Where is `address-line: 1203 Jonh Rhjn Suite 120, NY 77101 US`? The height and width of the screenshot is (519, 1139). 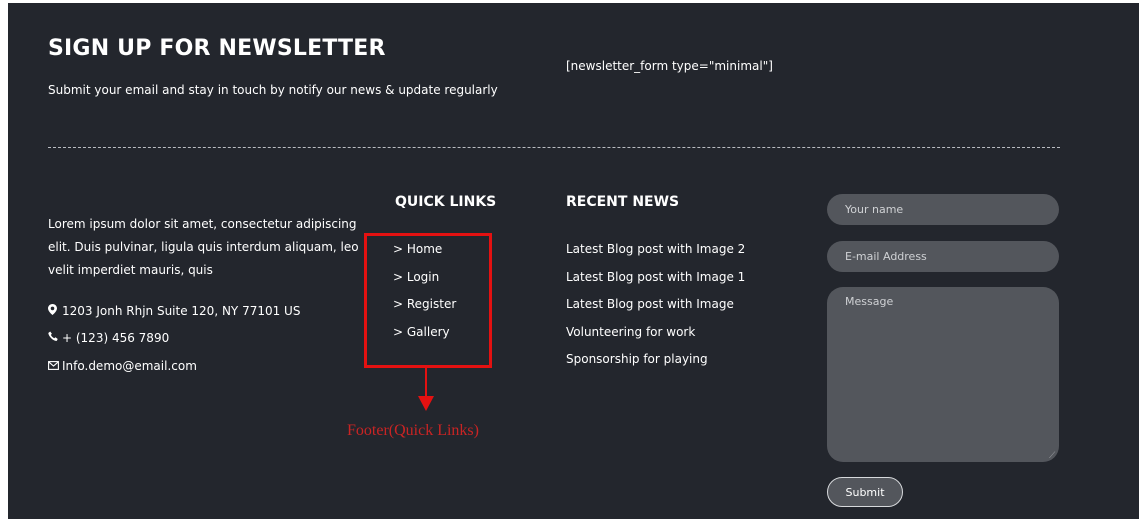 address-line: 1203 Jonh Rhjn Suite 120, NY 77101 US is located at coordinates (174, 311).